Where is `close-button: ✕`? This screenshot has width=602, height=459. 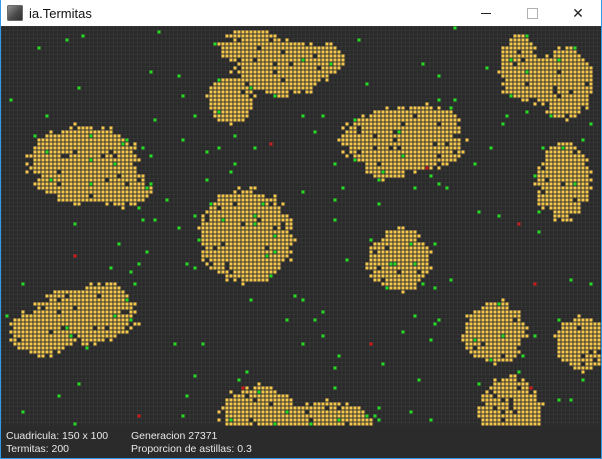
close-button: ✕ is located at coordinates (578, 13).